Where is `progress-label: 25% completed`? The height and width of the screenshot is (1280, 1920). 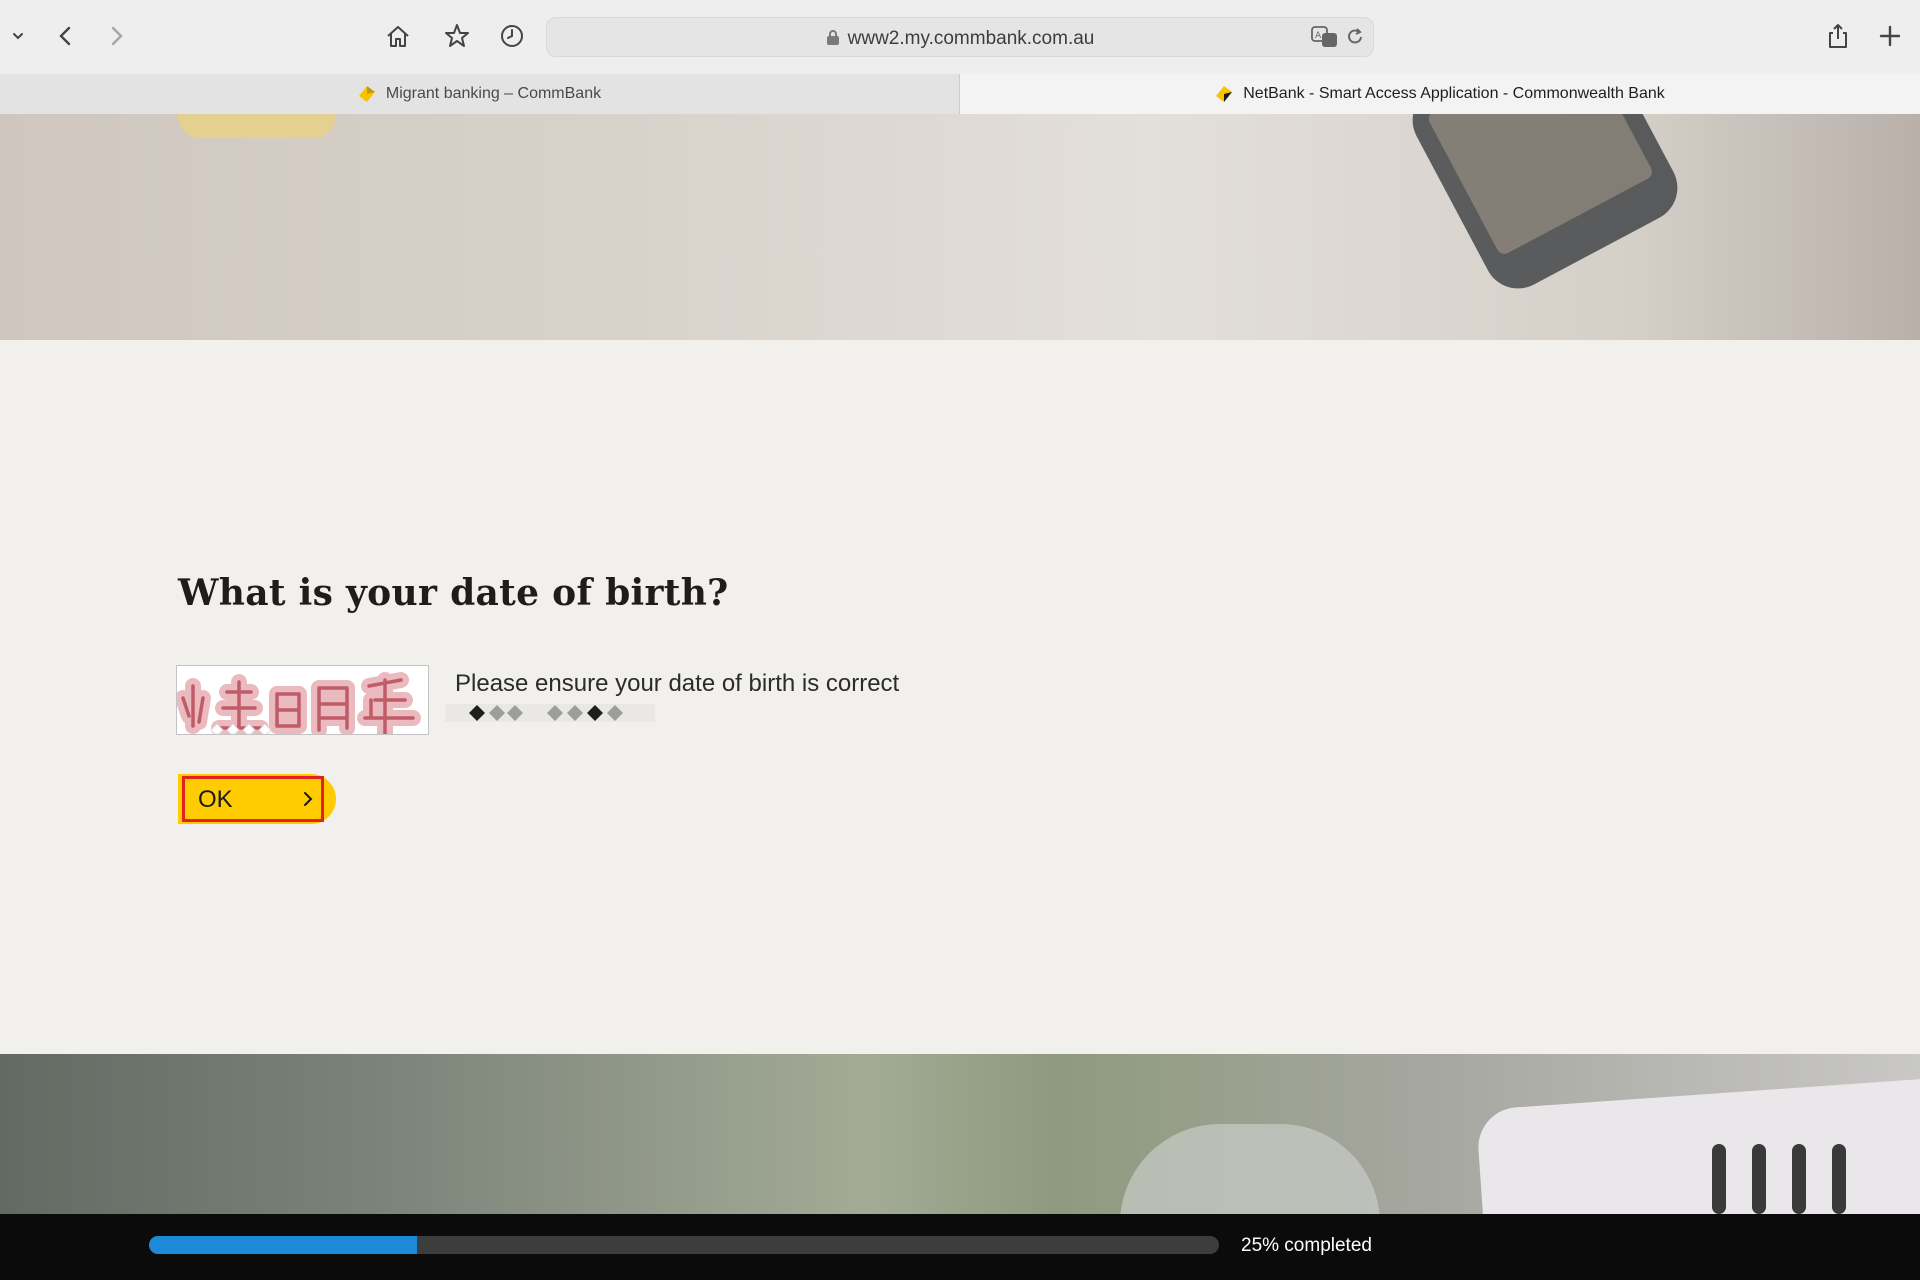
progress-label: 25% completed is located at coordinates (1306, 1245).